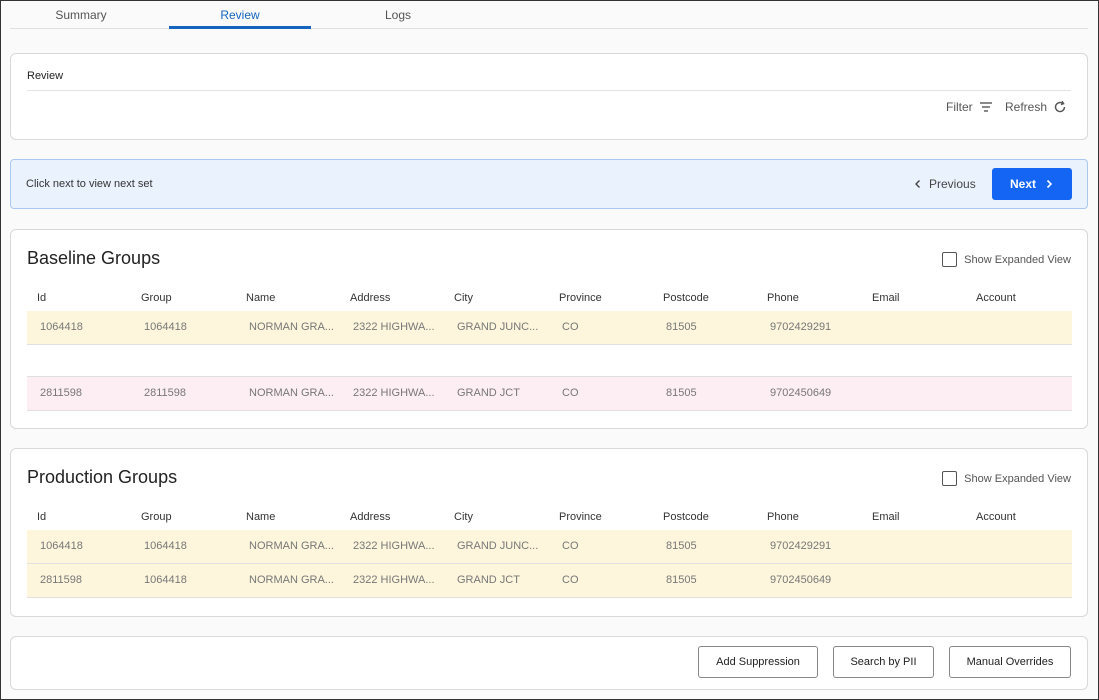 This screenshot has width=1099, height=700. Describe the element at coordinates (89, 184) in the screenshot. I see `info-text: Click next to view next set` at that location.